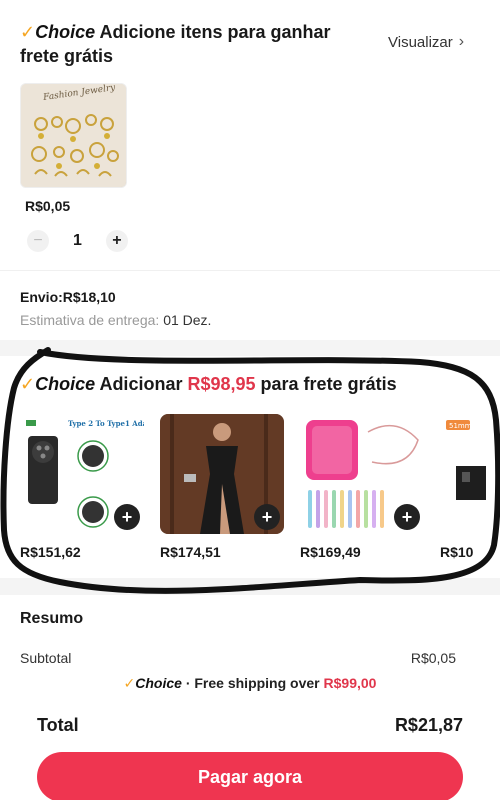 The image size is (500, 800). What do you see at coordinates (141, 384) in the screenshot?
I see `heading-prefix: Adicionar` at bounding box center [141, 384].